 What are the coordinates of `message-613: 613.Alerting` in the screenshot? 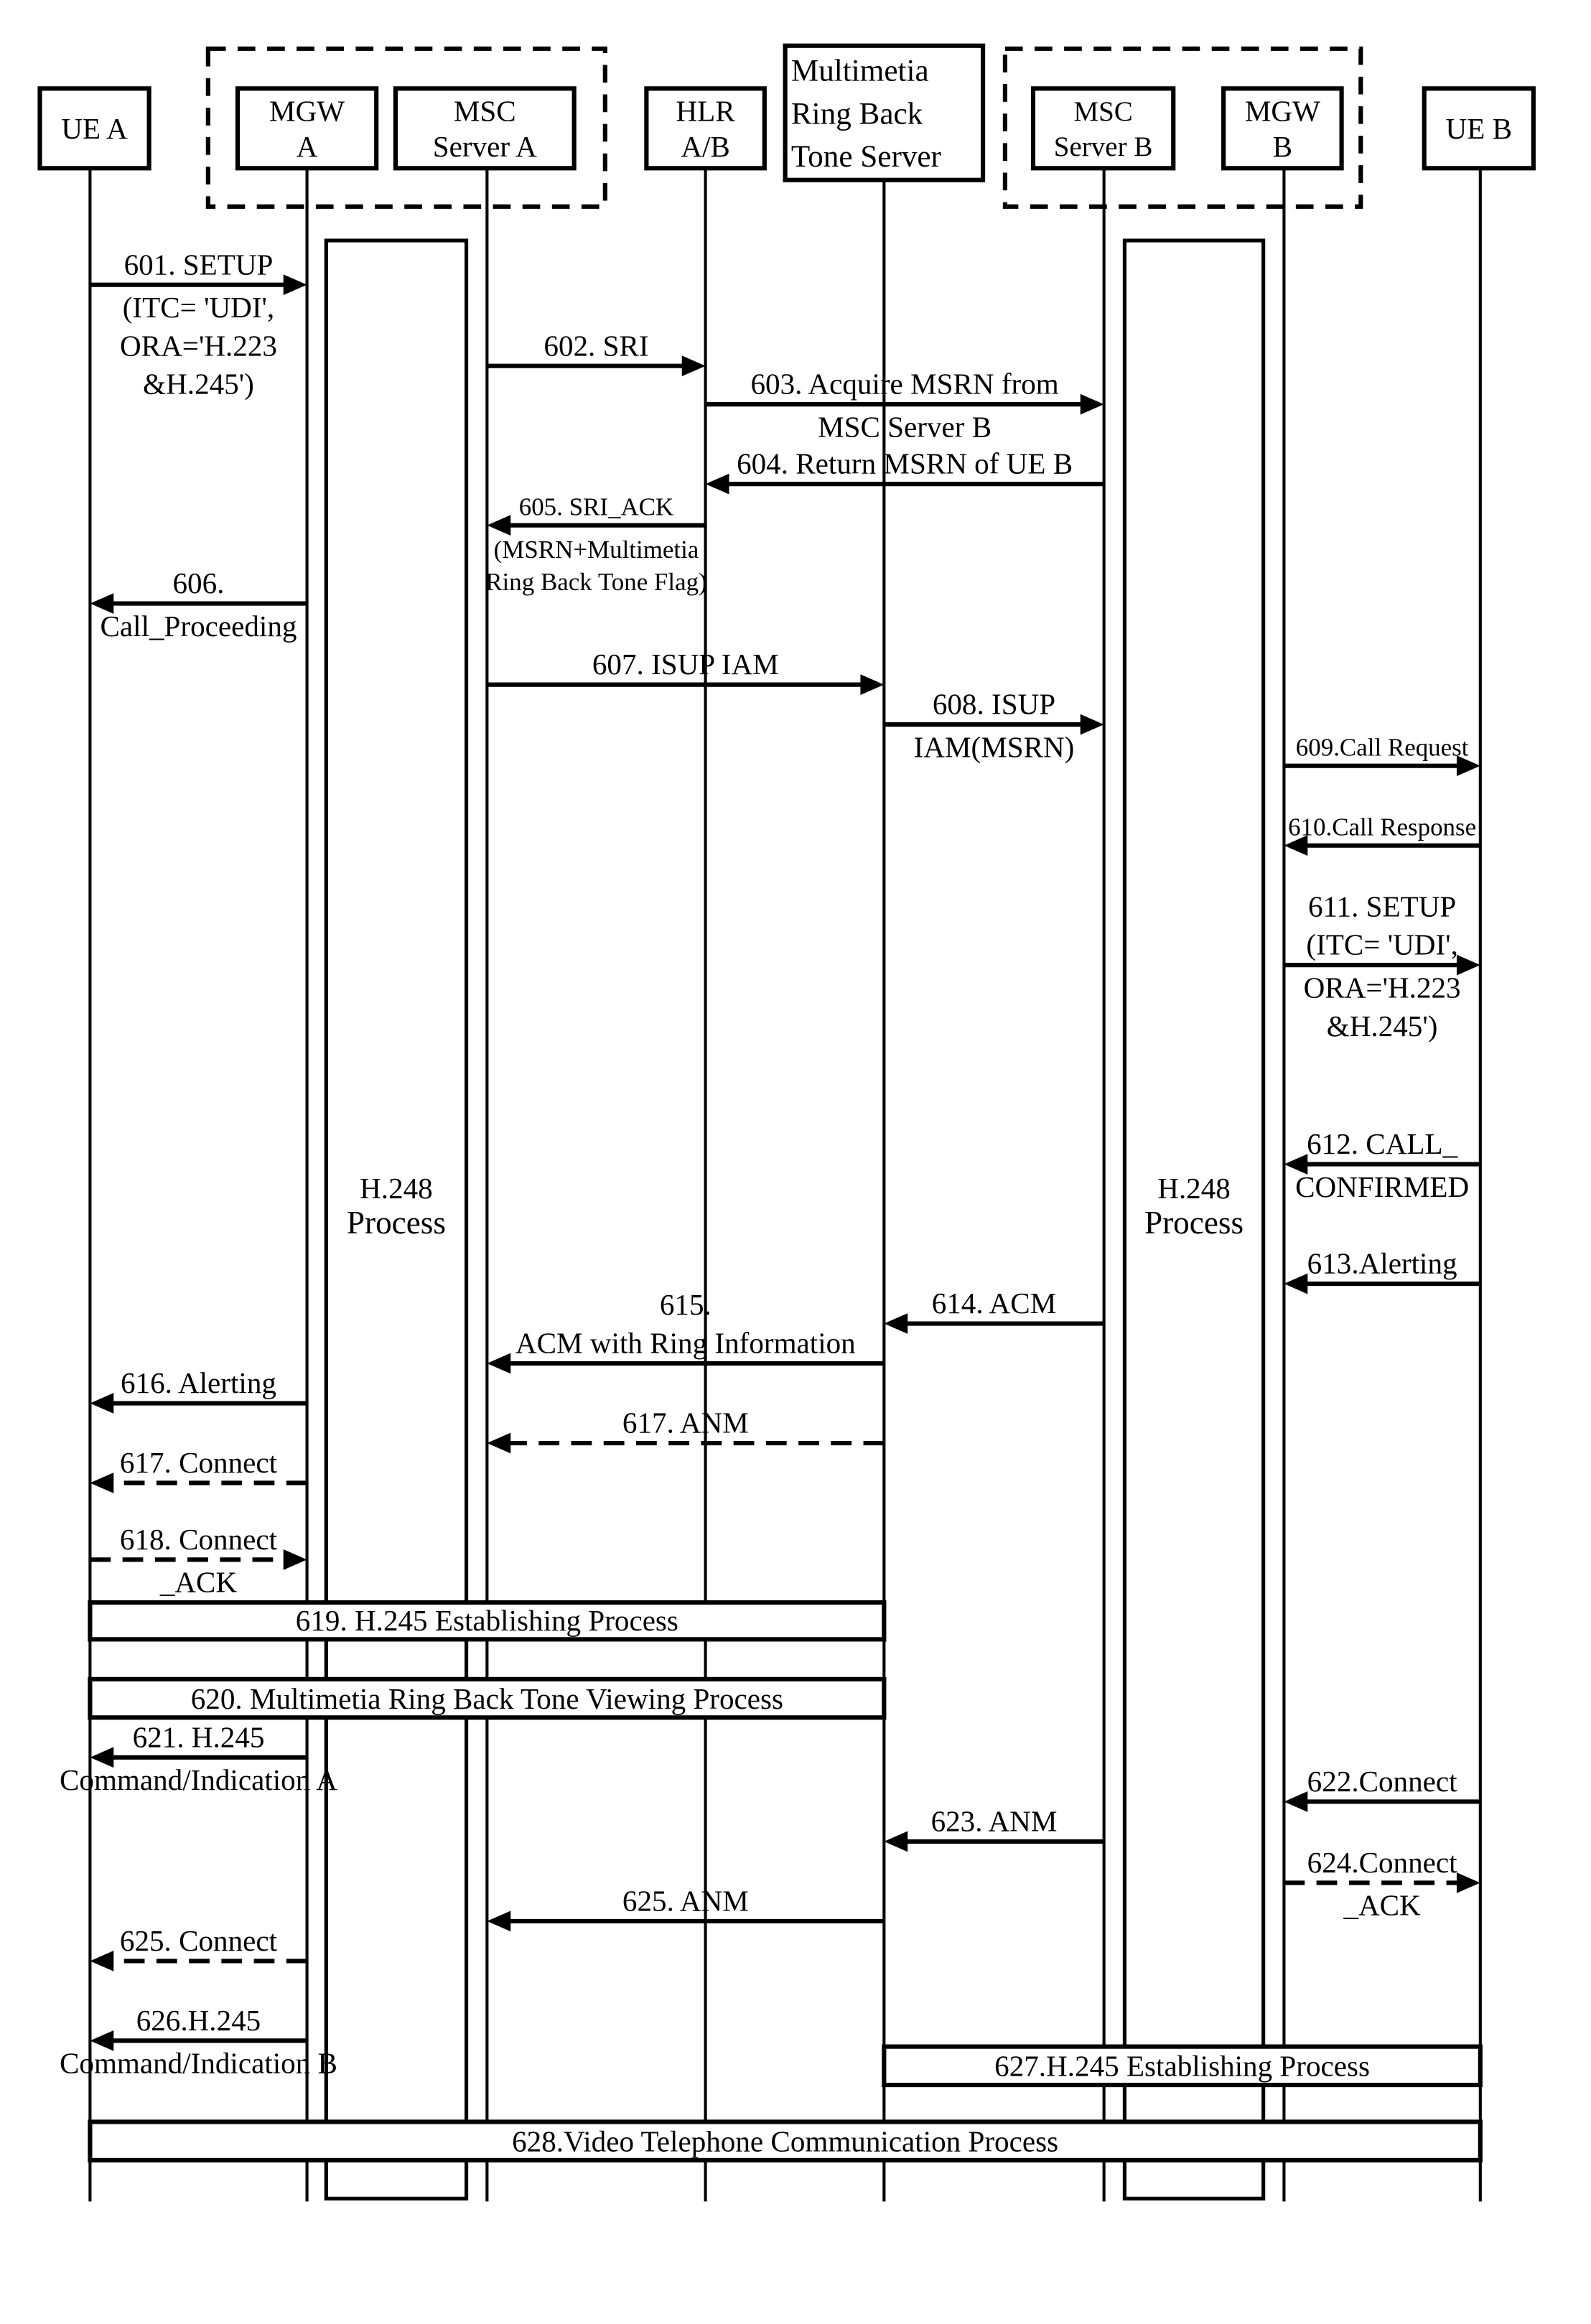 It's located at (1382, 1270).